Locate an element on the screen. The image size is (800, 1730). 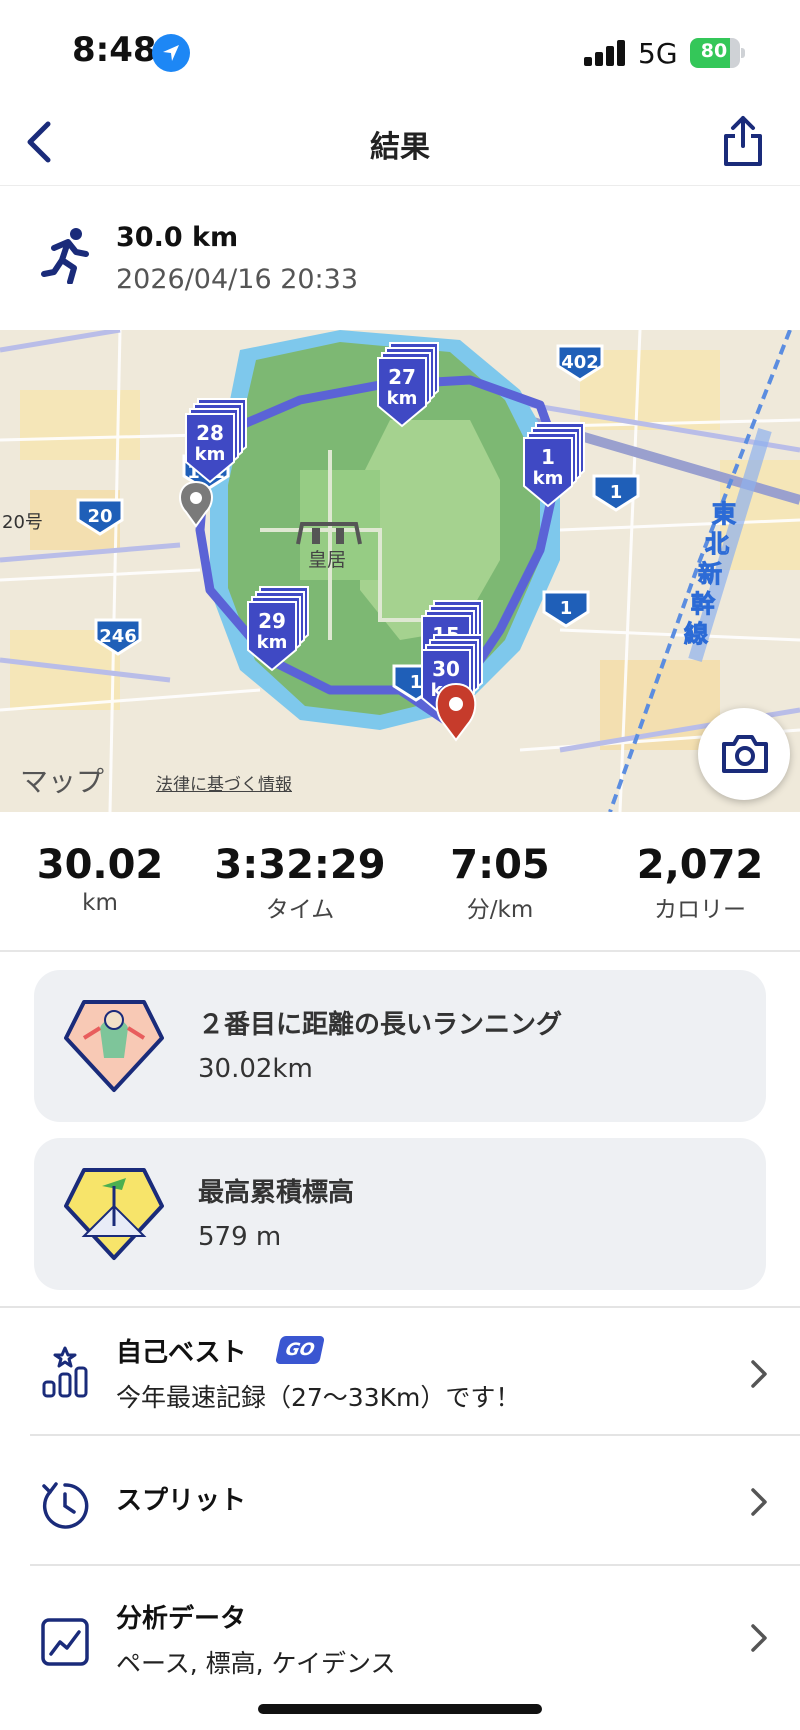
achievement-title: ２番目に距離の長いランニング is located at coordinates (380, 1025).